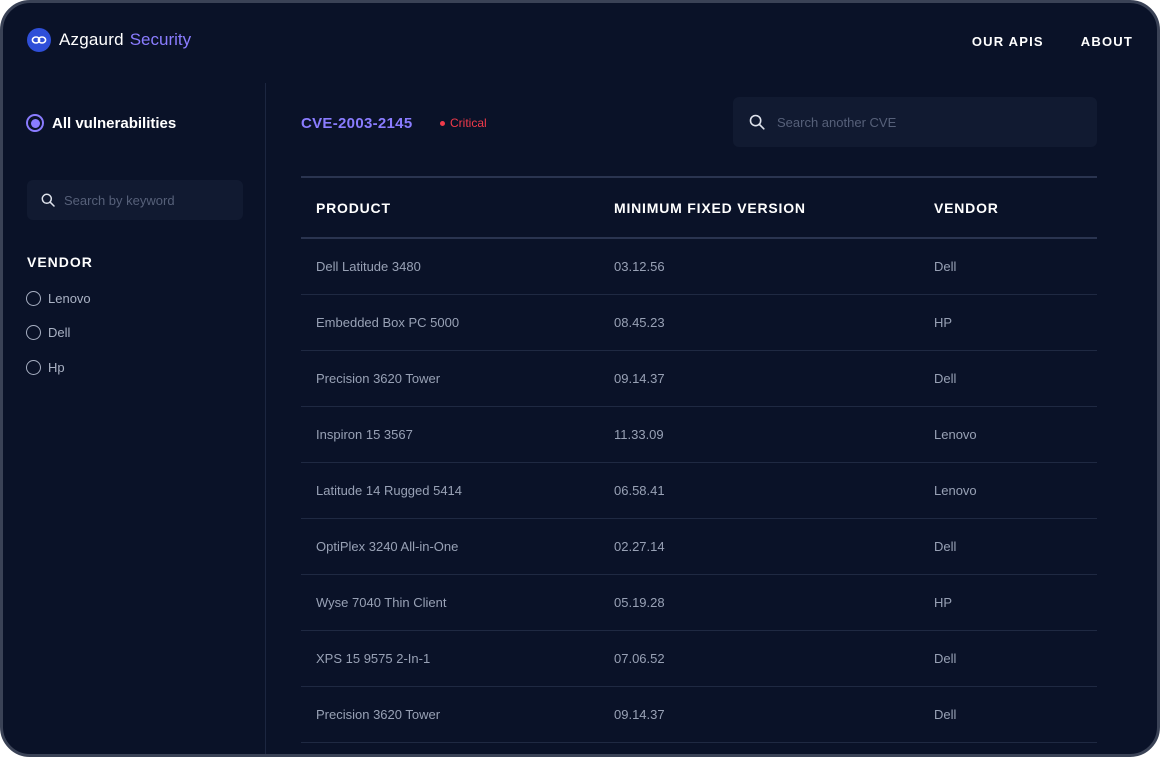  What do you see at coordinates (35, 123) in the screenshot?
I see `radio-selected-icon` at bounding box center [35, 123].